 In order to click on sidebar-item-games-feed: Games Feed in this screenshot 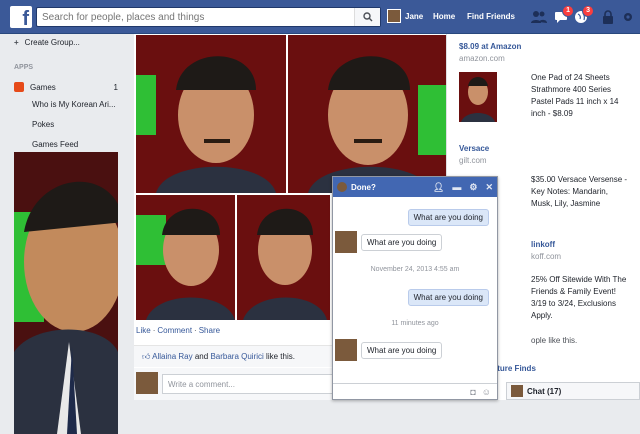, I will do `click(55, 144)`.